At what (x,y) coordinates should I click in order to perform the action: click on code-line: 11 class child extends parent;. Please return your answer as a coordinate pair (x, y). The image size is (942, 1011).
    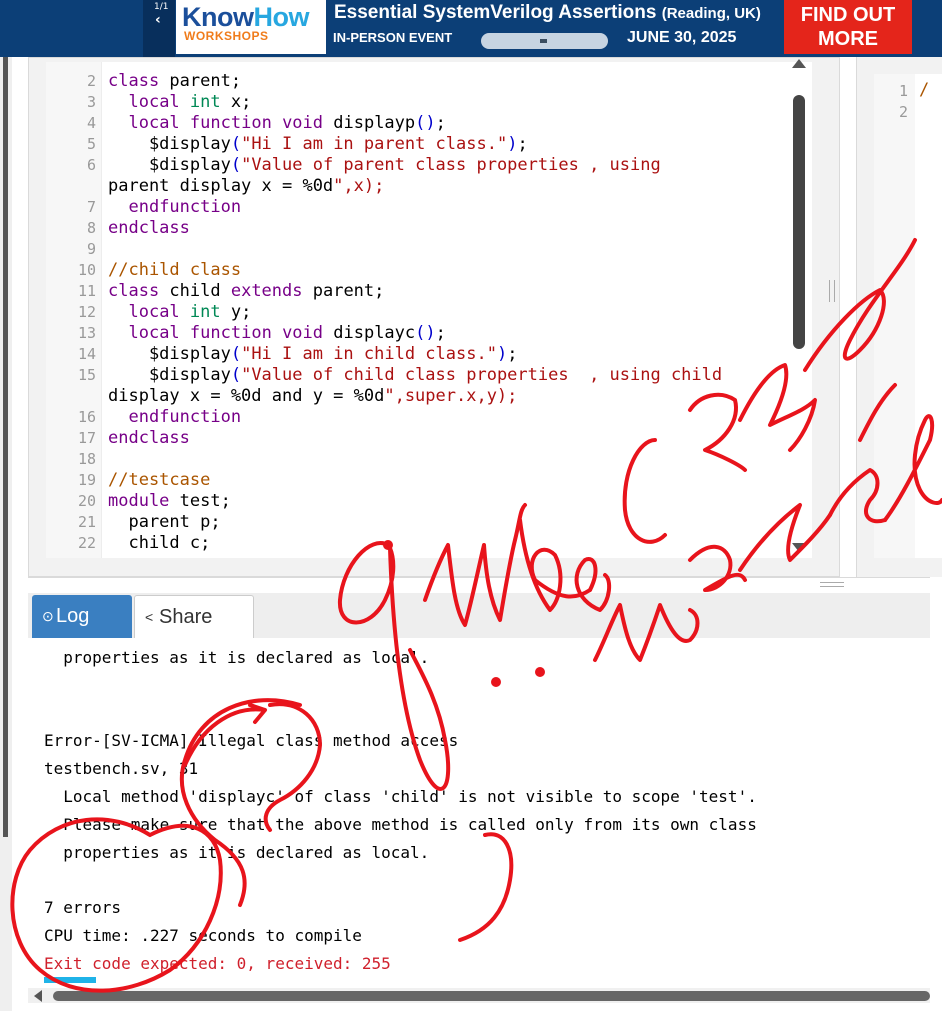
    Looking at the image, I should click on (429, 291).